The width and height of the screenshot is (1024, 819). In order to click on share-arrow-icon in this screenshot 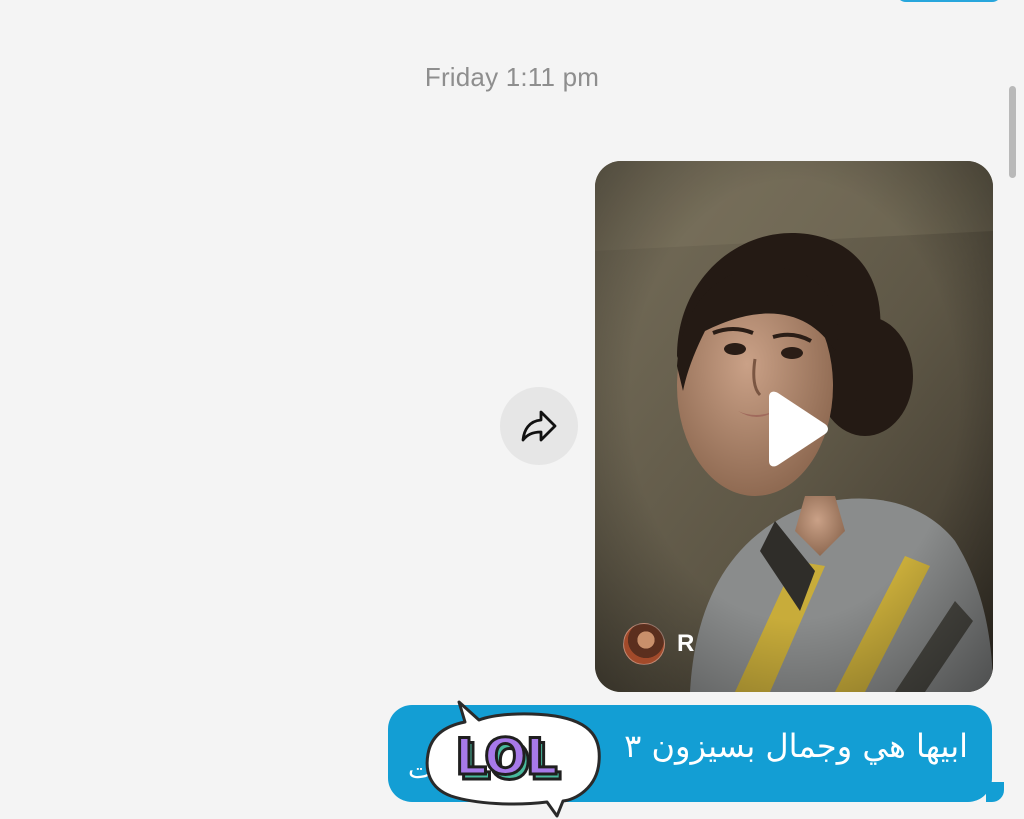, I will do `click(539, 426)`.